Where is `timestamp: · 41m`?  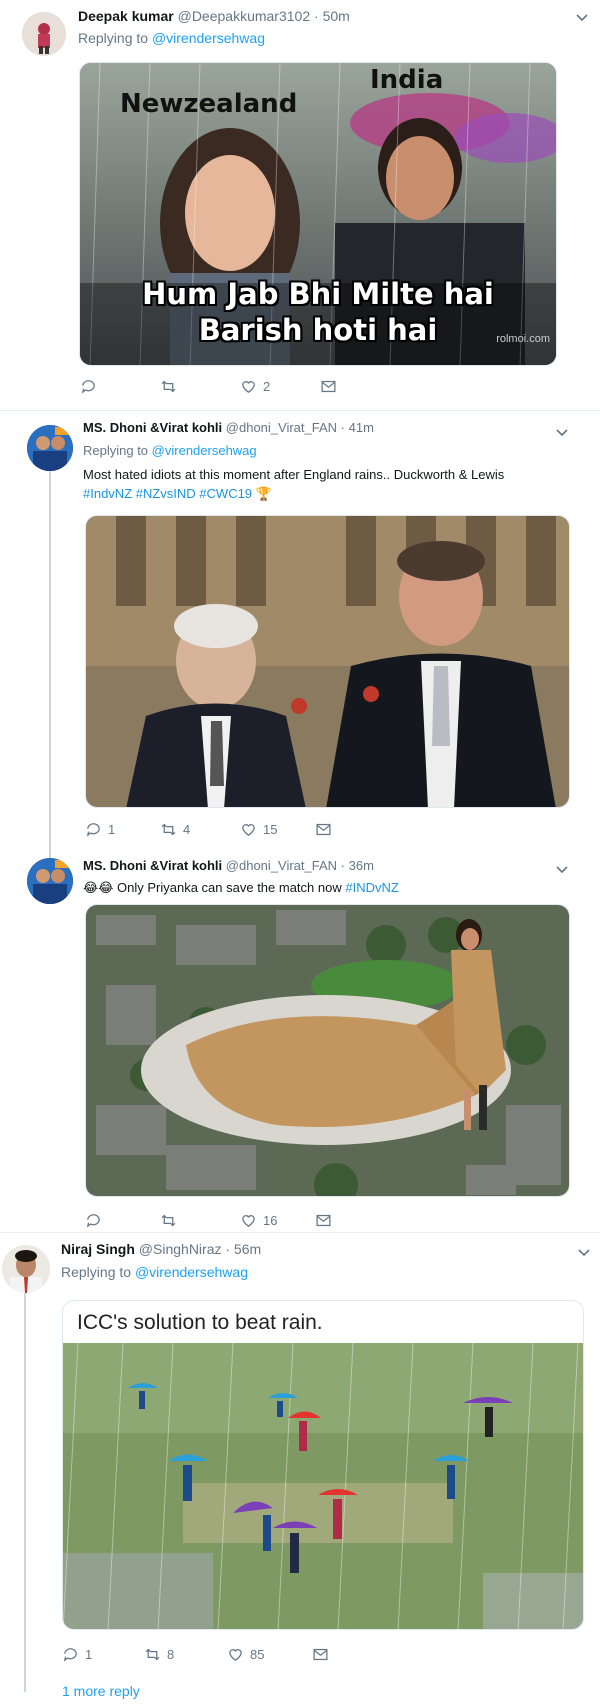
timestamp: · 41m is located at coordinates (357, 427).